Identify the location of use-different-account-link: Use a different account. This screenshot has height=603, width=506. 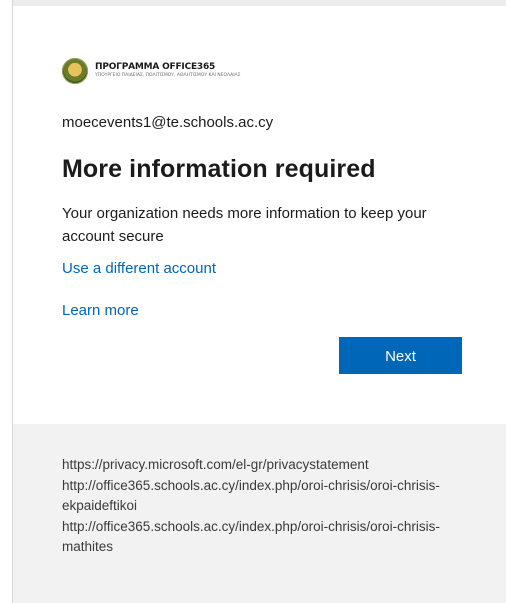
(139, 268).